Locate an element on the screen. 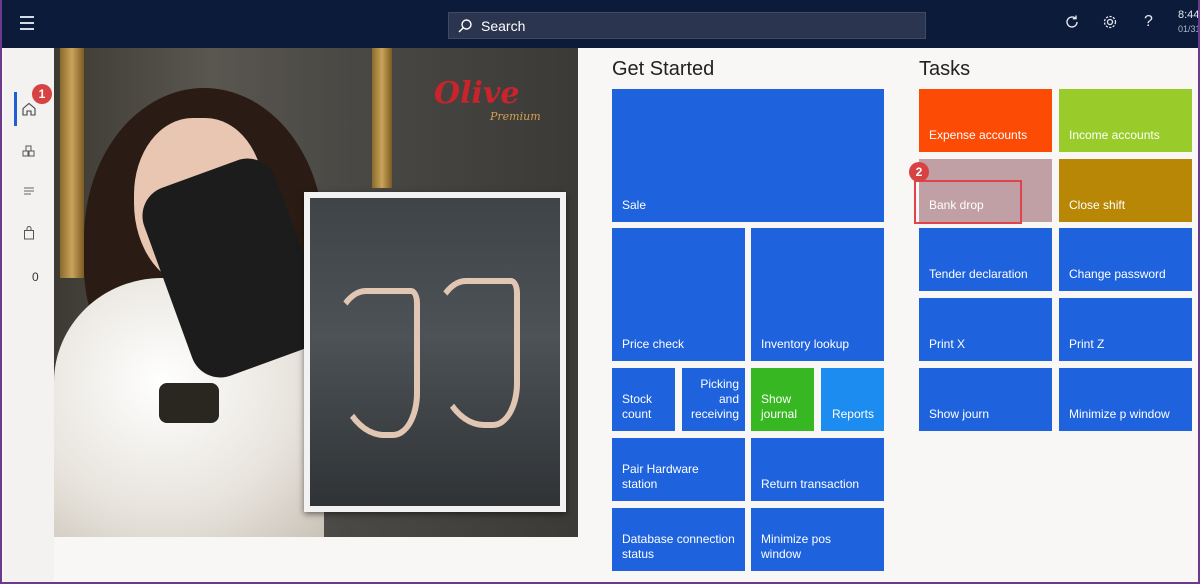 Image resolution: width=1200 pixels, height=584 pixels. tile-picking-receiving: Picking and receiving is located at coordinates (713, 399).